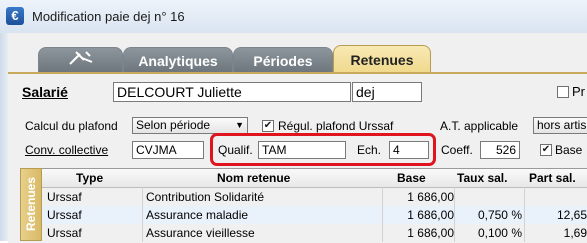 This screenshot has height=243, width=587. What do you see at coordinates (499, 233) in the screenshot?
I see `cell-taux: 0,100 %` at bounding box center [499, 233].